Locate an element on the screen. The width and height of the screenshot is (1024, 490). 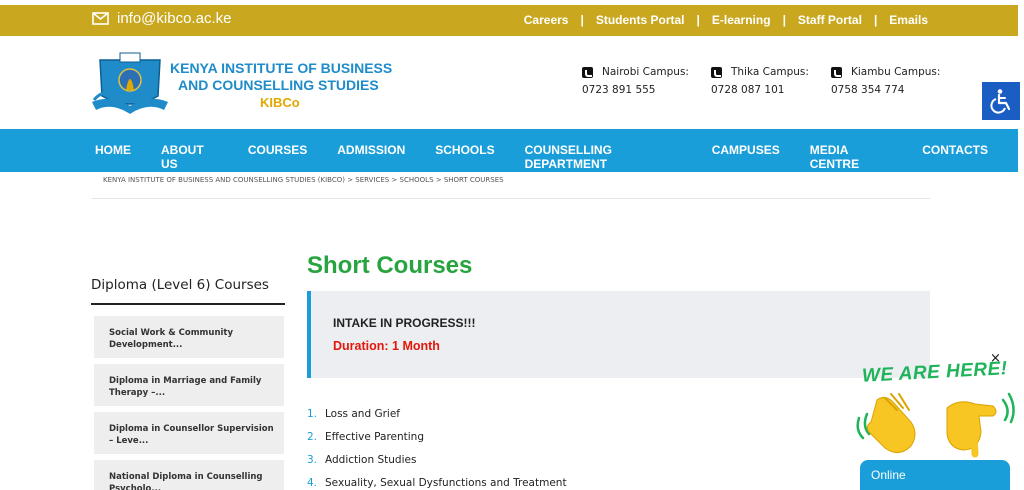
emails-link: Emails is located at coordinates (908, 20).